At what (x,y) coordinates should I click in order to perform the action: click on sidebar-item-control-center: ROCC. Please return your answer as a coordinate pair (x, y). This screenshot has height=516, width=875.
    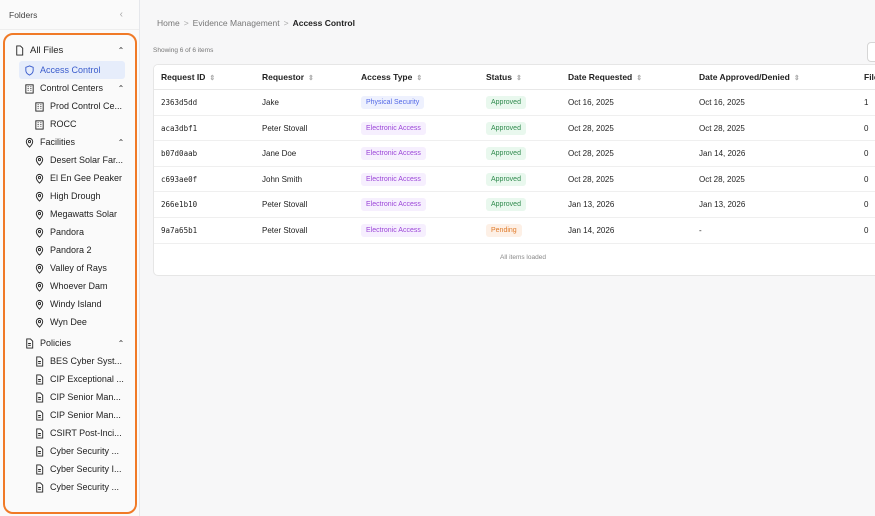
    Looking at the image, I should click on (70, 124).